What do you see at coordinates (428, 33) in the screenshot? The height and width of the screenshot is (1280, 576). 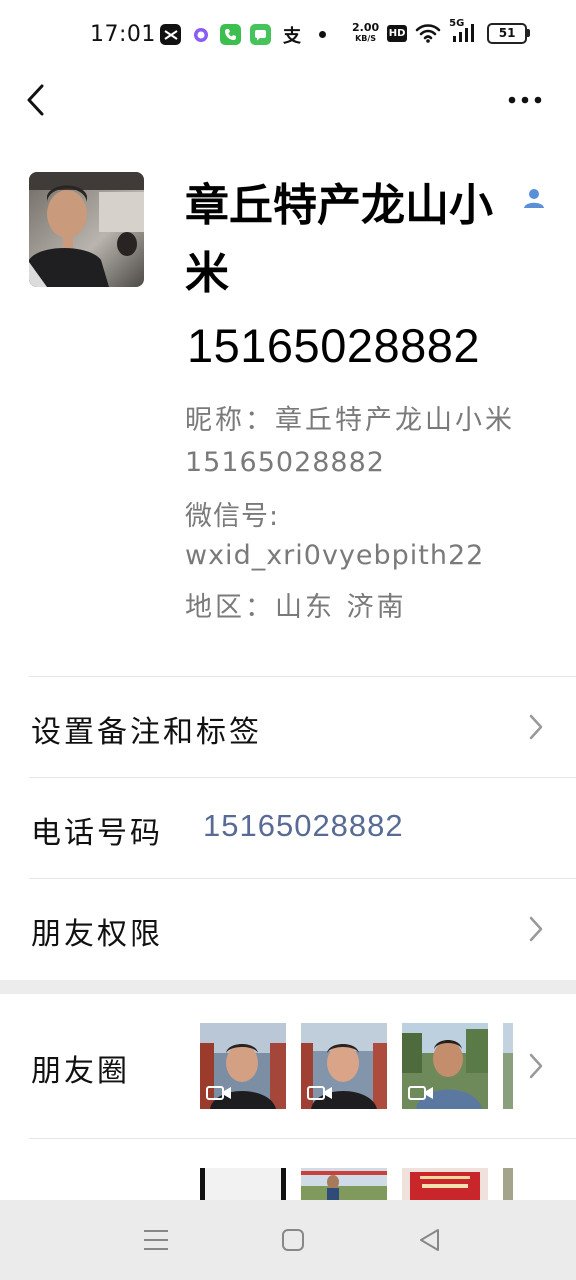 I see `wifi-icon` at bounding box center [428, 33].